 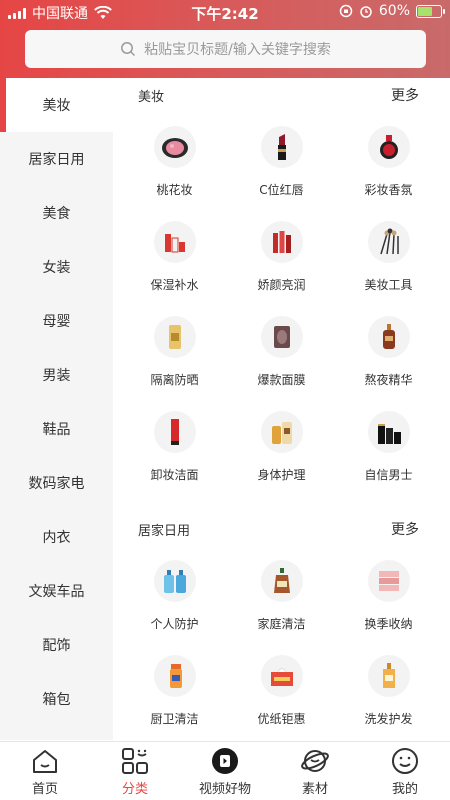 What do you see at coordinates (281, 580) in the screenshot?
I see `disinfectant-icon` at bounding box center [281, 580].